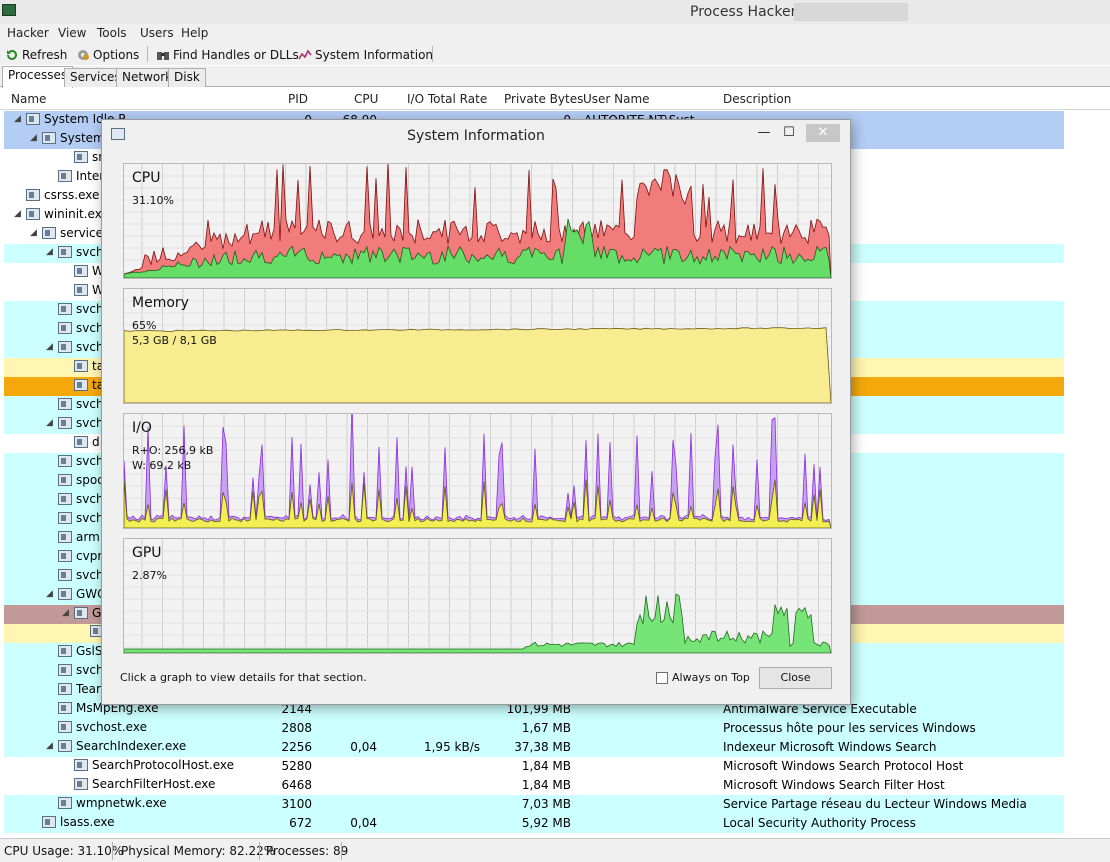  What do you see at coordinates (546, 728) in the screenshot?
I see `process-private-bytes: 1,67 MB` at bounding box center [546, 728].